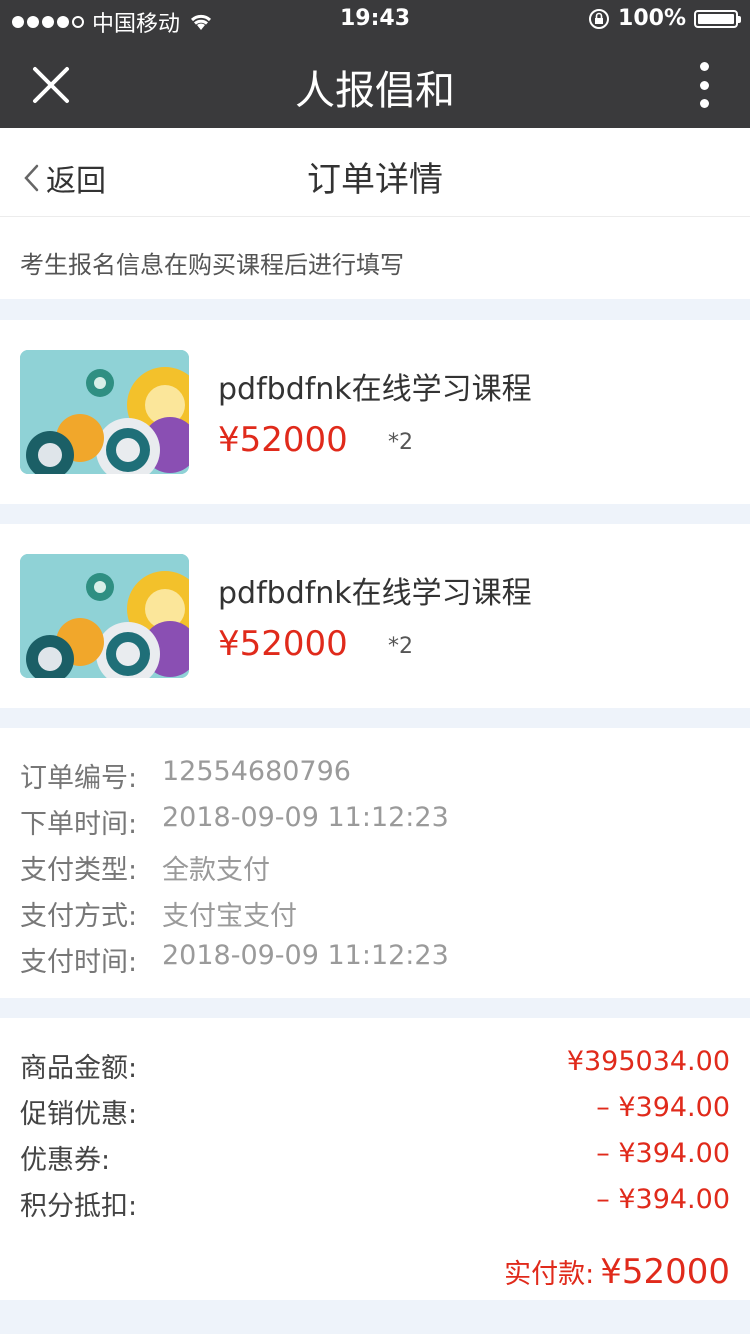  What do you see at coordinates (652, 18) in the screenshot?
I see `battery-percentage: 100%` at bounding box center [652, 18].